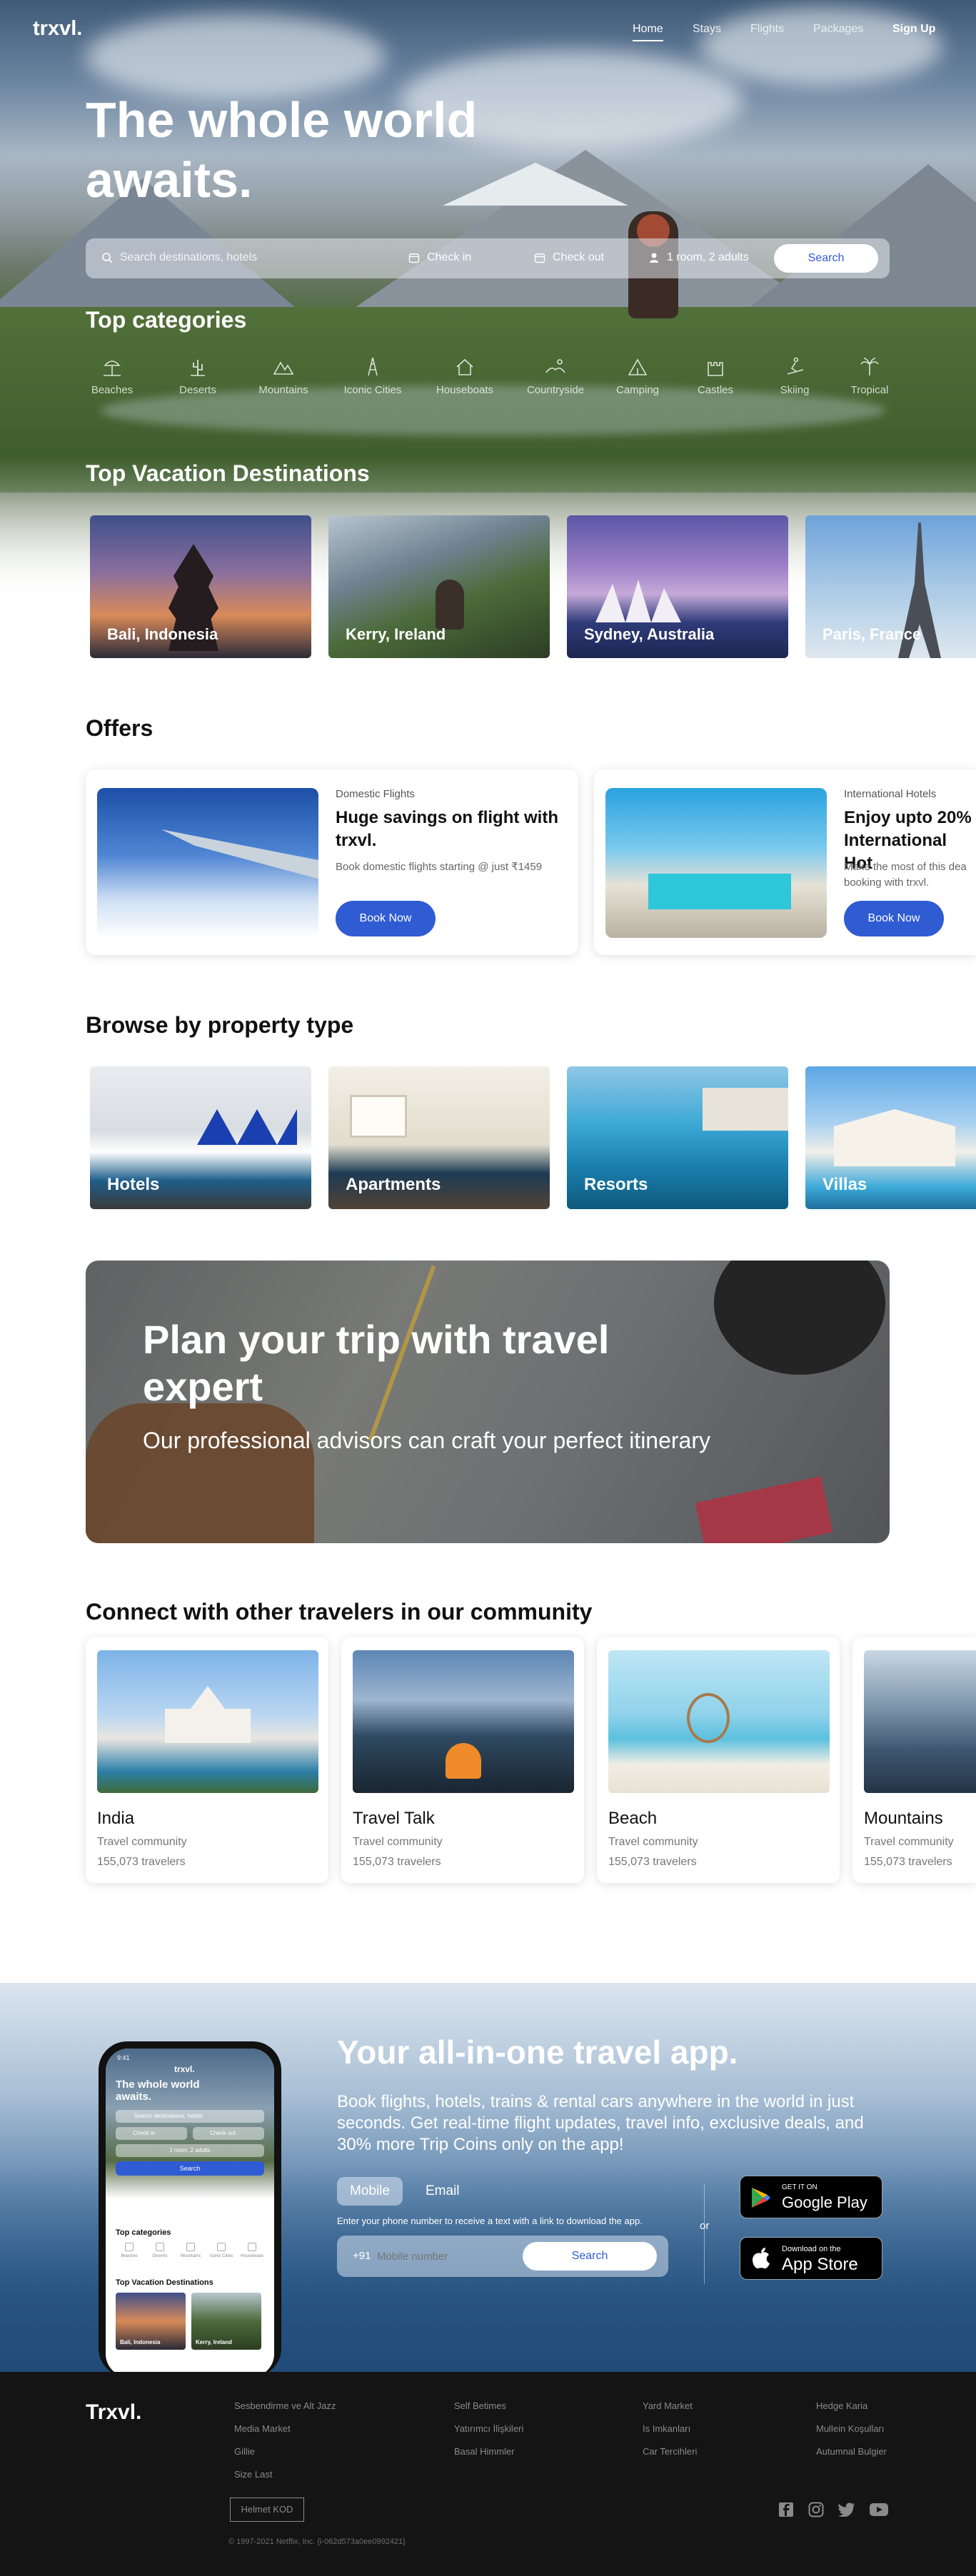  Describe the element at coordinates (285, 2405) in the screenshot. I see `footer-link: Sesbendirme ve Alt Jazz` at that location.